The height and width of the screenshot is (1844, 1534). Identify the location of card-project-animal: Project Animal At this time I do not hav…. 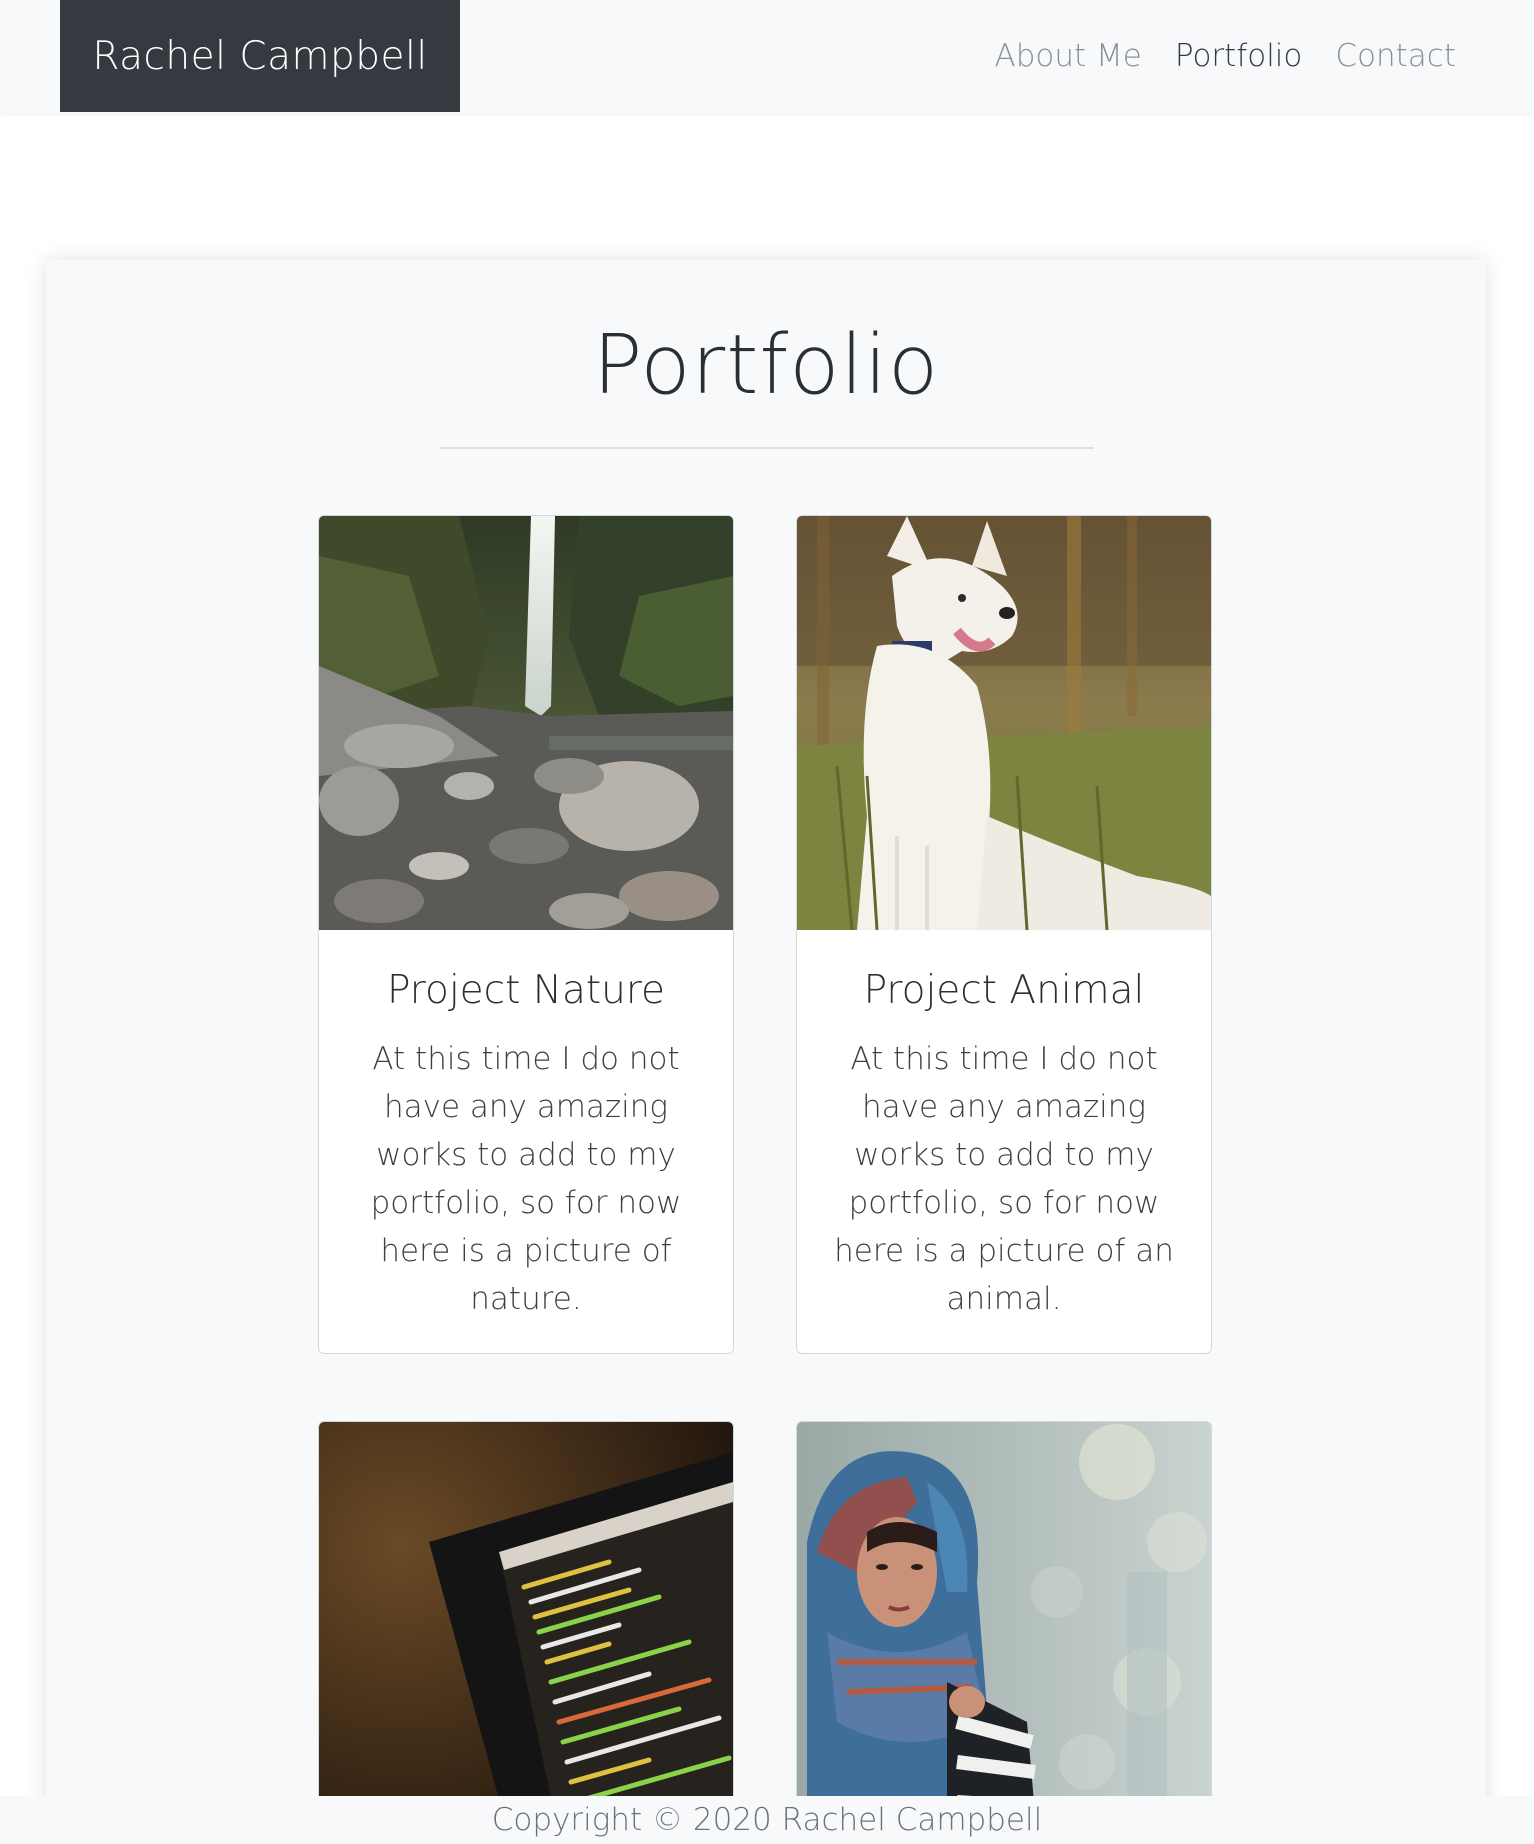
(1004, 934).